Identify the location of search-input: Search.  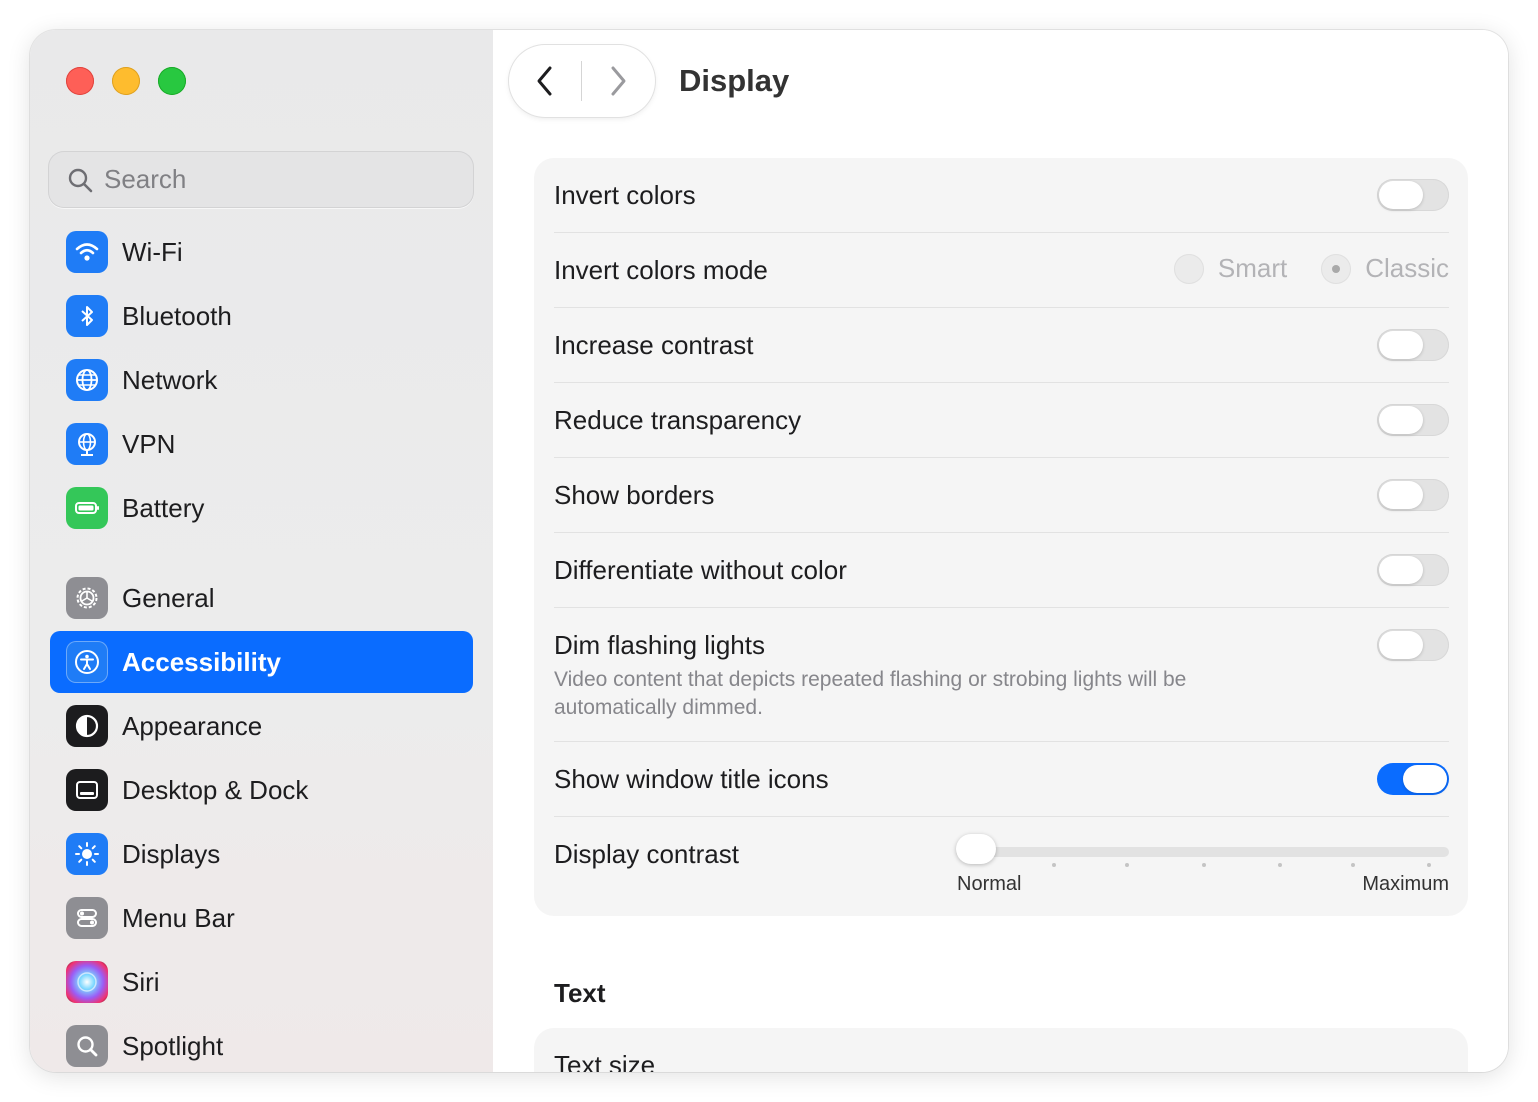
(261, 179).